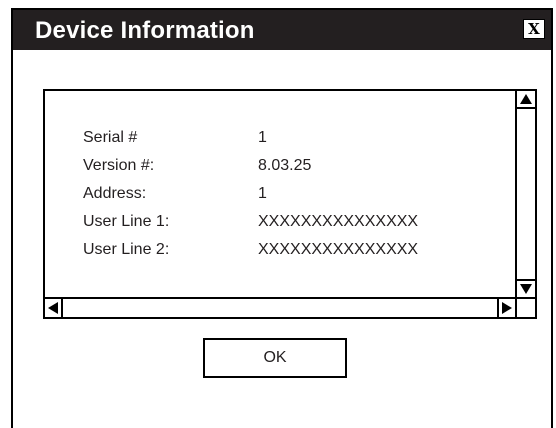 This screenshot has height=428, width=556. What do you see at coordinates (285, 165) in the screenshot?
I see `version-value: 8.03.25` at bounding box center [285, 165].